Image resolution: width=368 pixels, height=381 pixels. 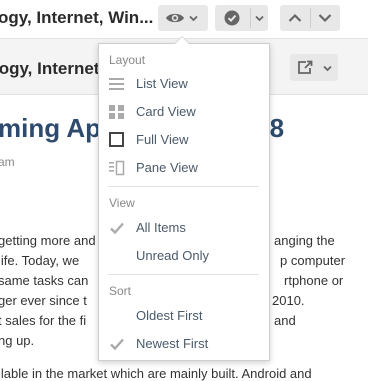 What do you see at coordinates (167, 167) in the screenshot?
I see `menu-item-label: Pane View` at bounding box center [167, 167].